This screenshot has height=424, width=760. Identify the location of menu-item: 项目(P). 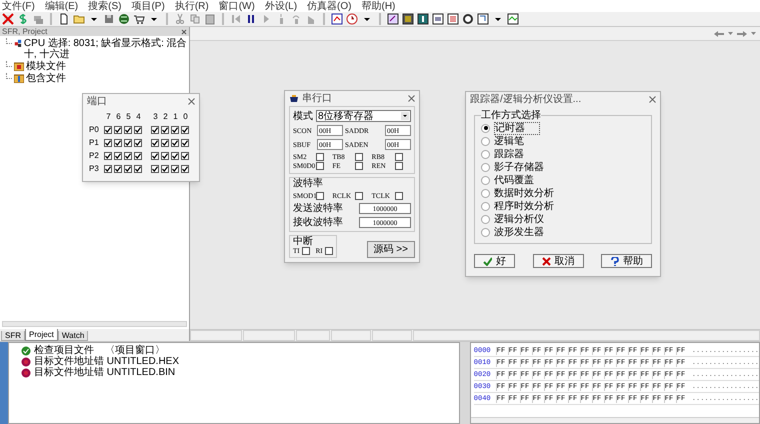
(148, 6).